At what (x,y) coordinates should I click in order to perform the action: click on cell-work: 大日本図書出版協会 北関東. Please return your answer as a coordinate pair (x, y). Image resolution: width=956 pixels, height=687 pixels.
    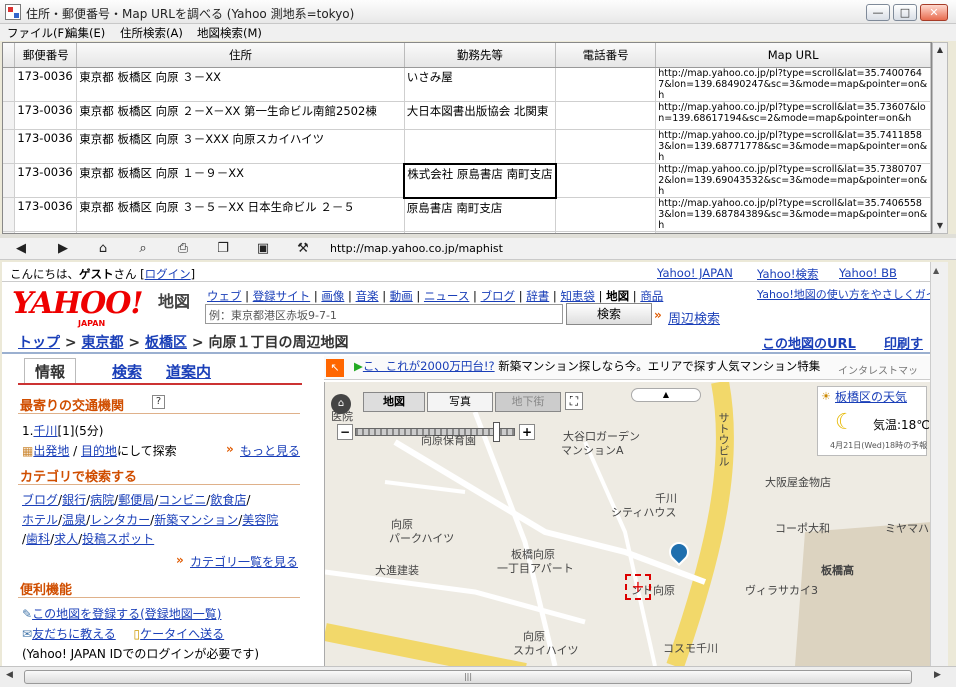
    Looking at the image, I should click on (480, 115).